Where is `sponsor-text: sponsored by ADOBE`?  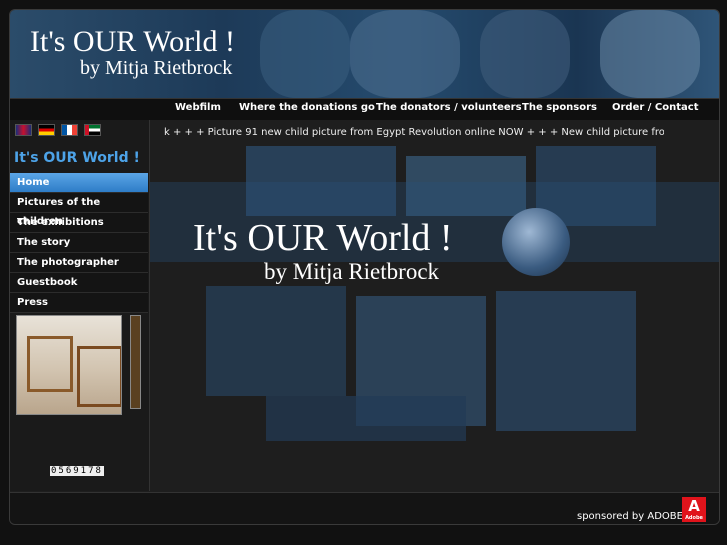 sponsor-text: sponsored by ADOBE is located at coordinates (630, 516).